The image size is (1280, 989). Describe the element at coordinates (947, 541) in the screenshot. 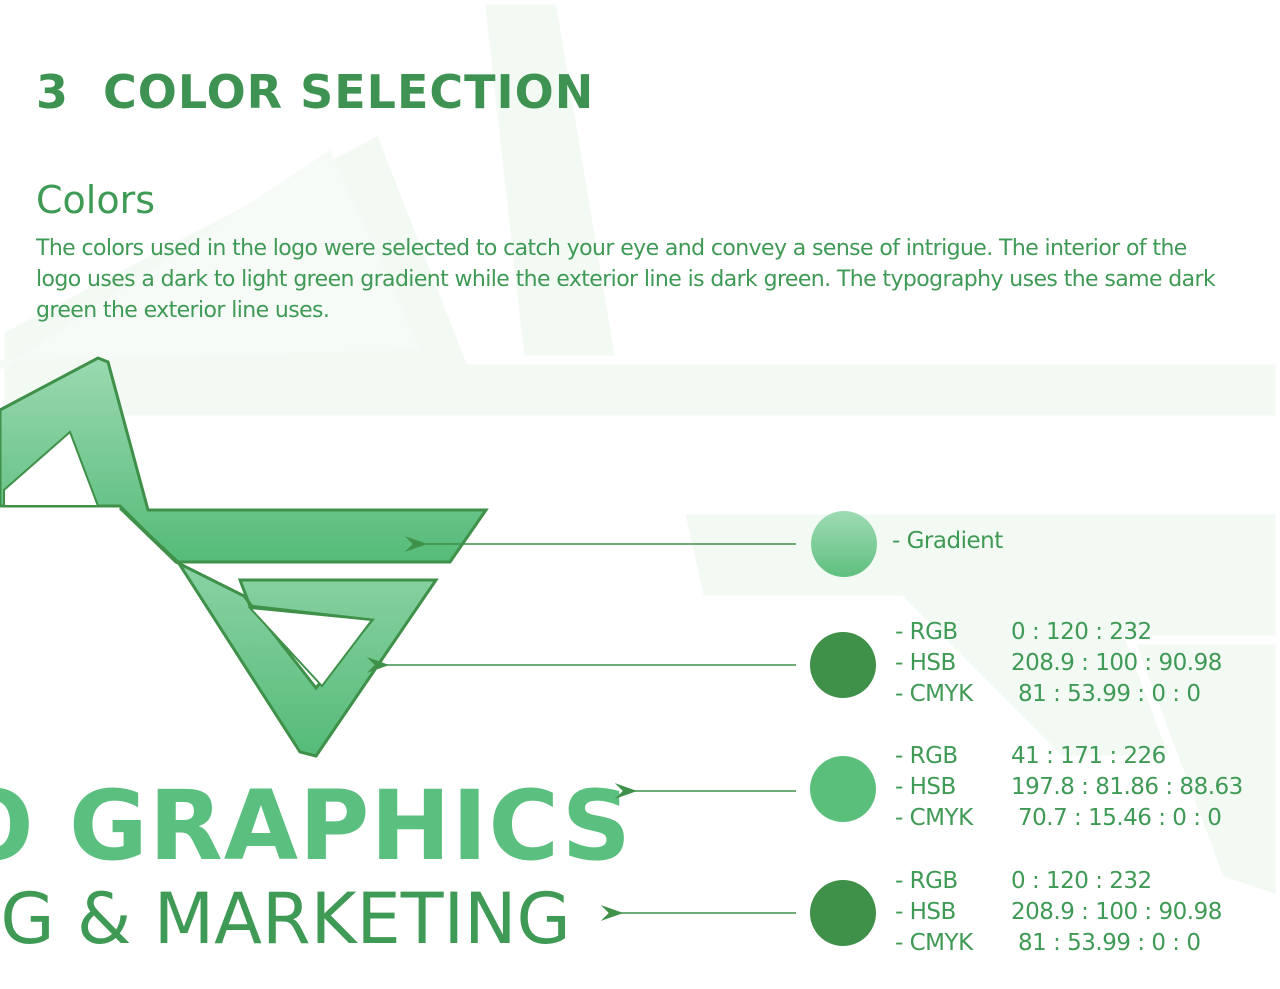

I see `gradient-label: - Gradient` at that location.